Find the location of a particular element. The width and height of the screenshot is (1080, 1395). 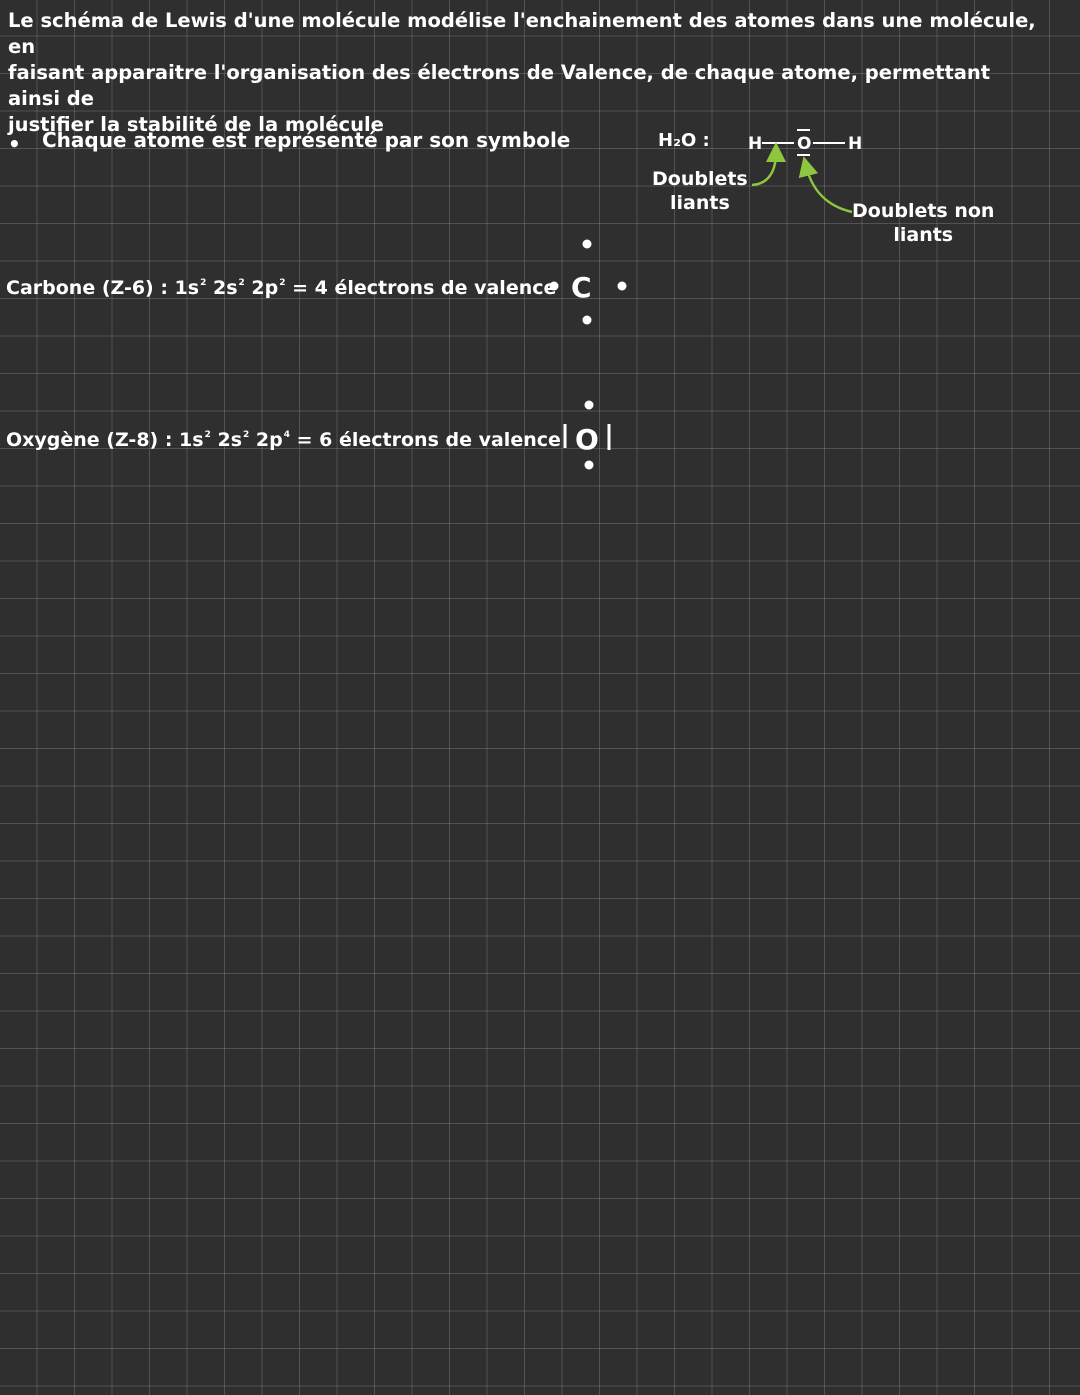

water-atom-h-right: H is located at coordinates (855, 144).